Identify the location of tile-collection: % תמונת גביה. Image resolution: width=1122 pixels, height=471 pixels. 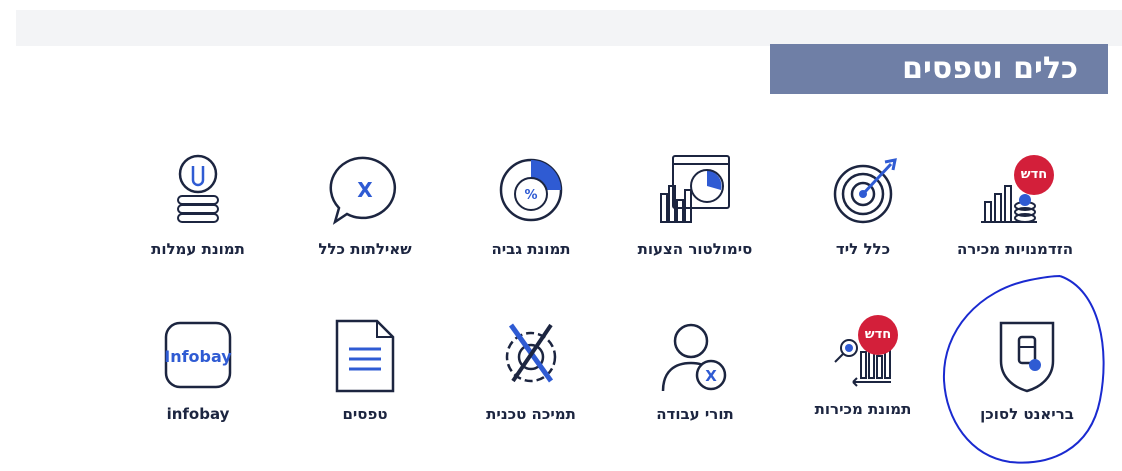
(531, 204).